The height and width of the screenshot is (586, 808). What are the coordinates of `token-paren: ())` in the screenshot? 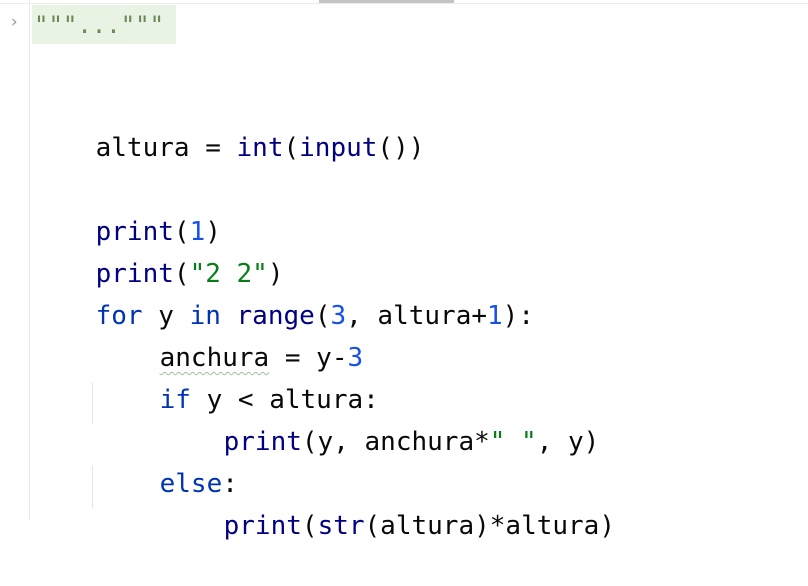 It's located at (401, 148).